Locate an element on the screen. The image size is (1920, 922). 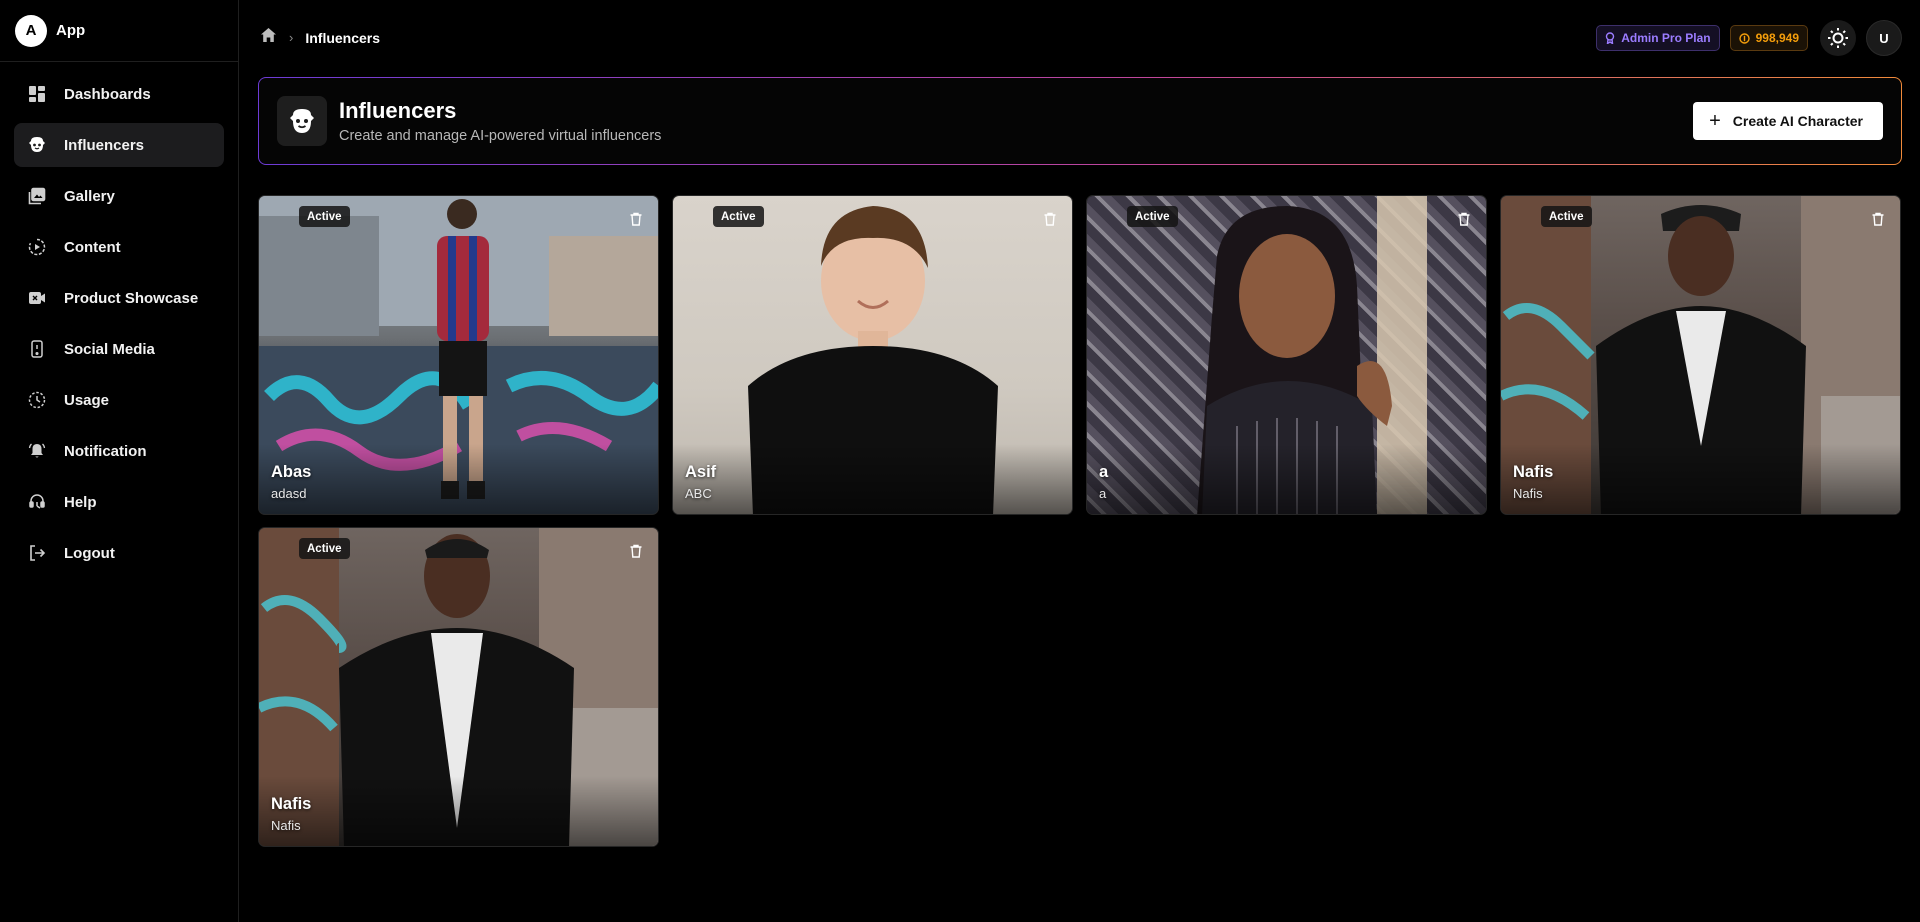
topbar-actions: Admin Pro Plan 998,949 U is located at coordinates (1749, 38).